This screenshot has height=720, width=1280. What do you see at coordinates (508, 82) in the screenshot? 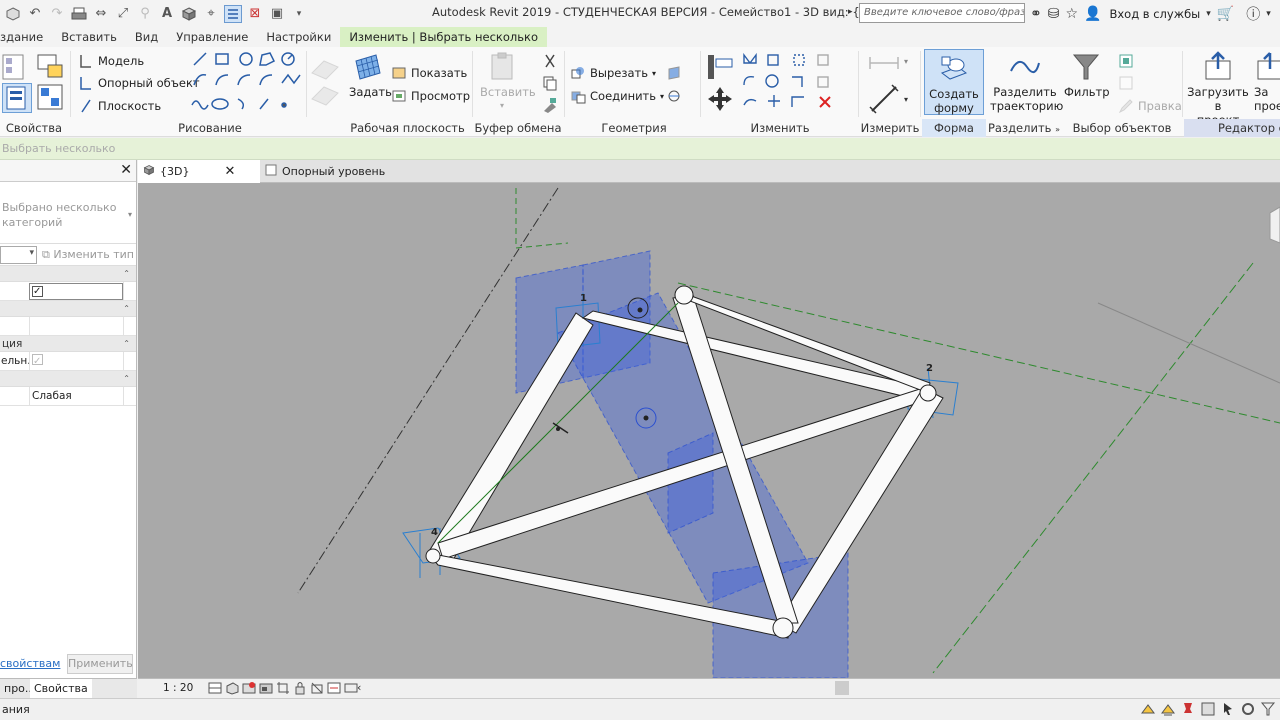
I see `paste-button: Вставить ▾` at bounding box center [508, 82].